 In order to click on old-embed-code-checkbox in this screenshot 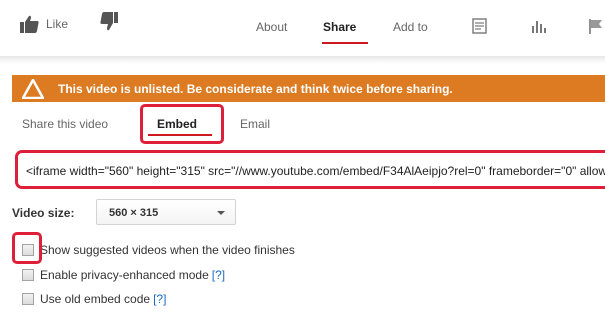, I will do `click(28, 299)`.